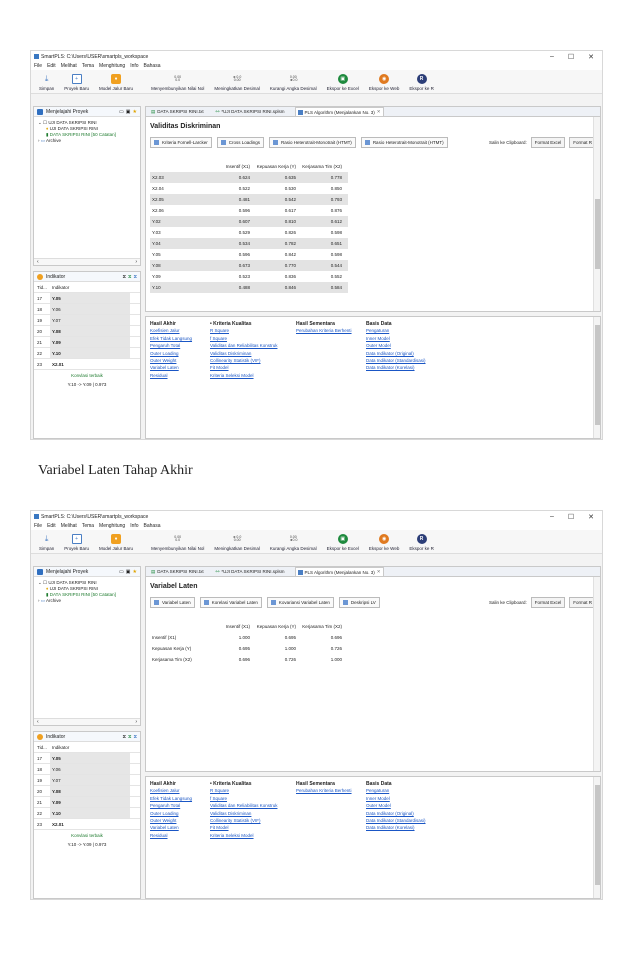 This screenshot has width=629, height=960. I want to click on tab-data-file: ▤ DATA SKRIPSI RINI.txt, so click(177, 571).